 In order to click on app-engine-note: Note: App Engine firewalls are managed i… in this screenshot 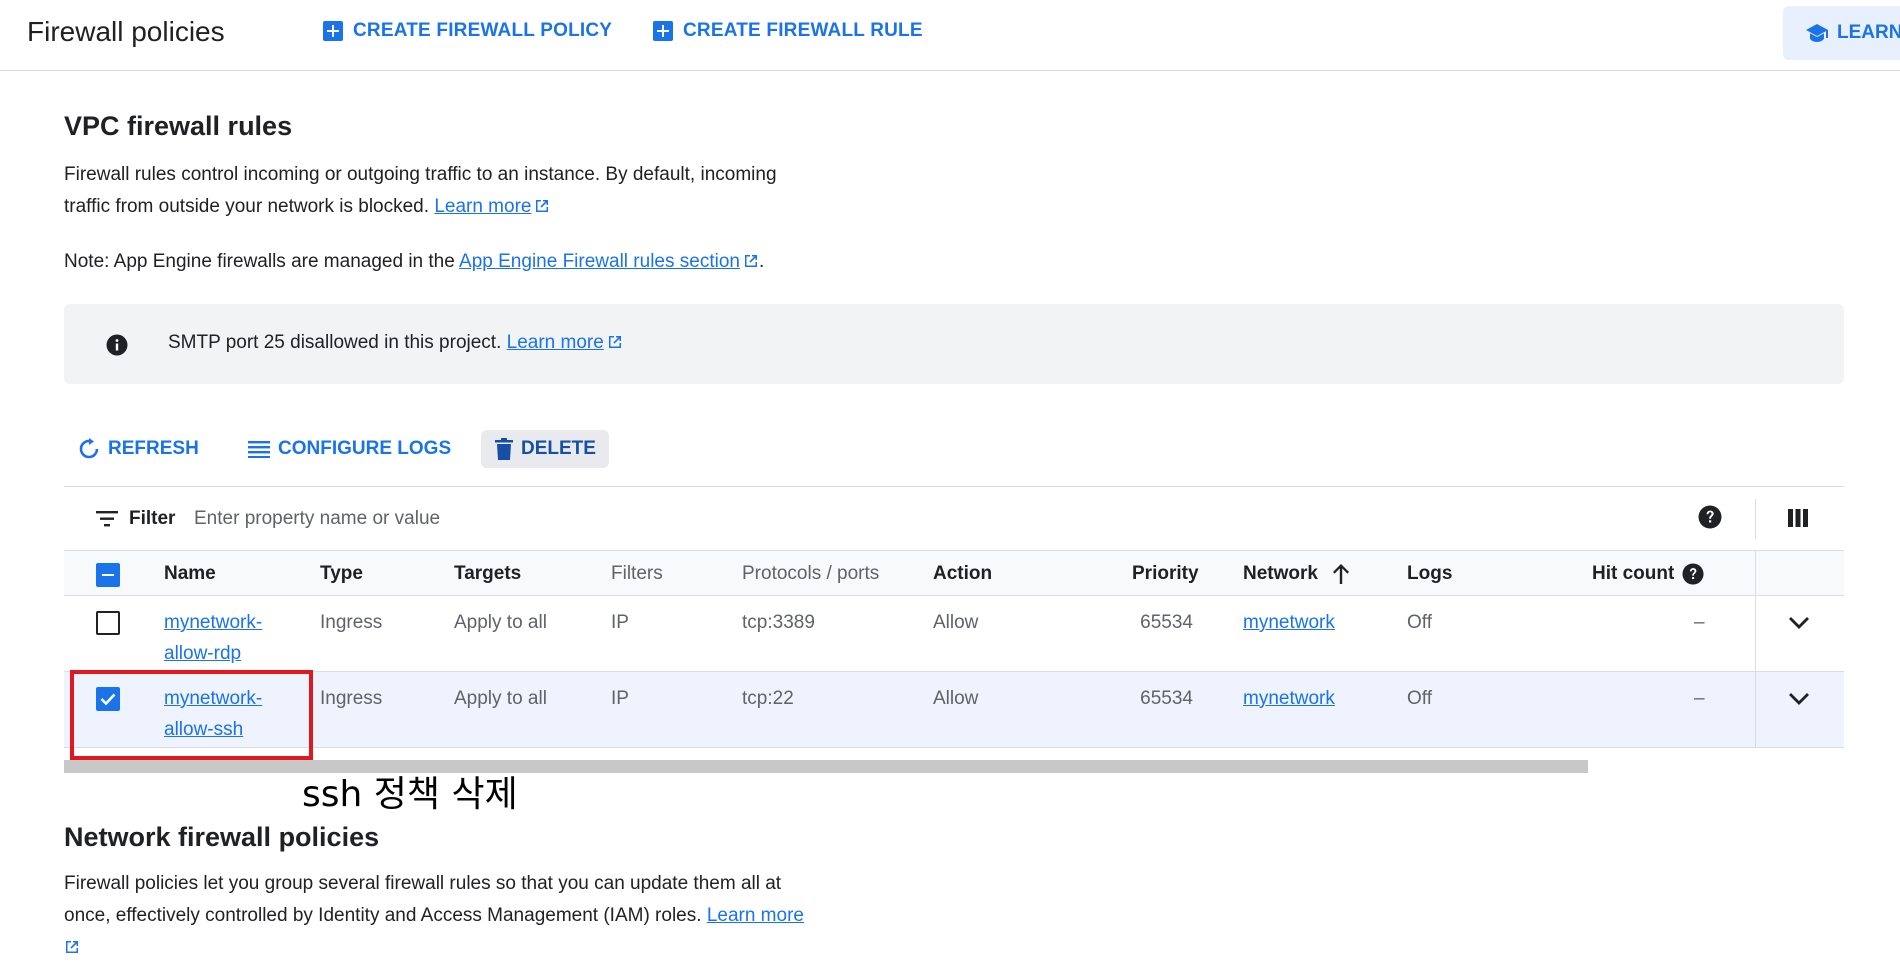, I will do `click(414, 262)`.